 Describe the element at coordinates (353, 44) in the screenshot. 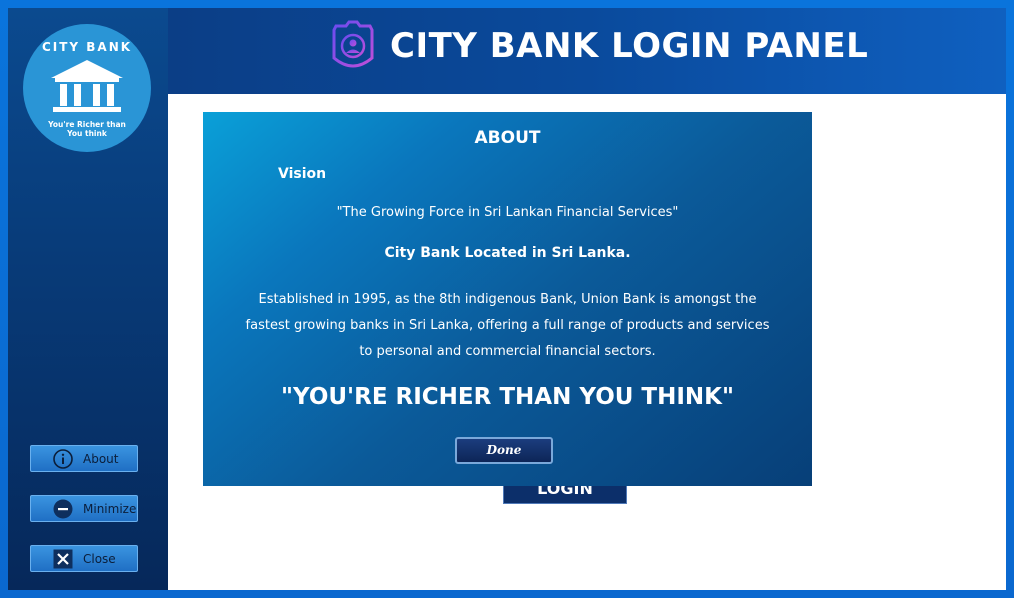

I see `security-user-icon` at that location.